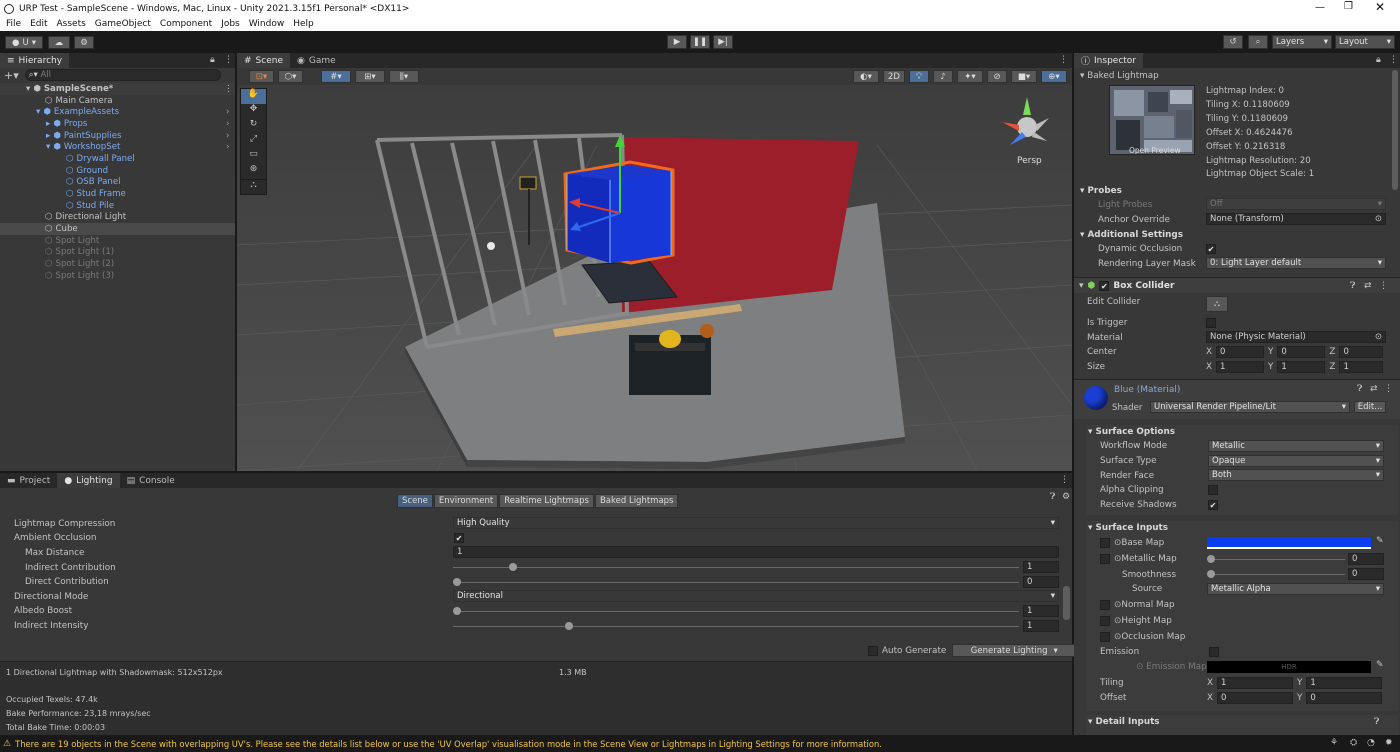 This screenshot has width=1400, height=752. I want to click on view-tool-button: ✋, so click(253, 96).